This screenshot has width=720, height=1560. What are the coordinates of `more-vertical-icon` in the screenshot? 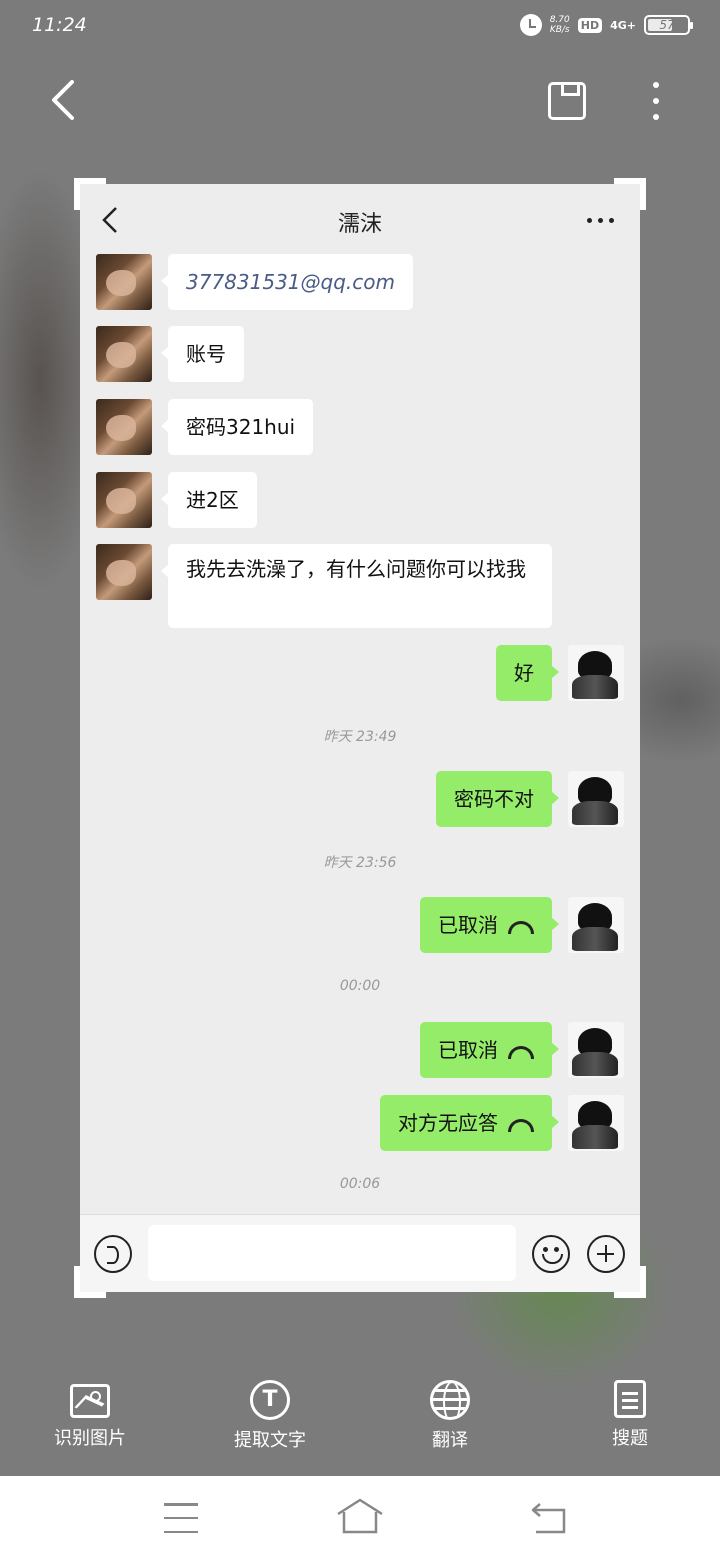 It's located at (656, 101).